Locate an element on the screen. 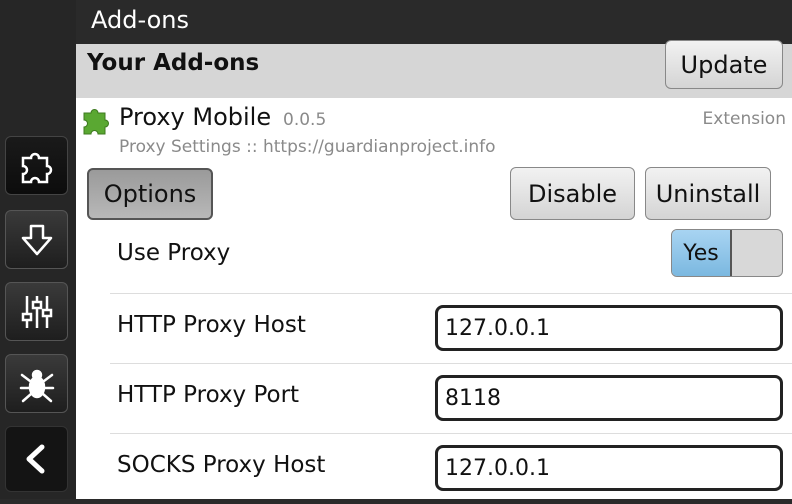 The width and height of the screenshot is (792, 504). sidebar is located at coordinates (38, 249).